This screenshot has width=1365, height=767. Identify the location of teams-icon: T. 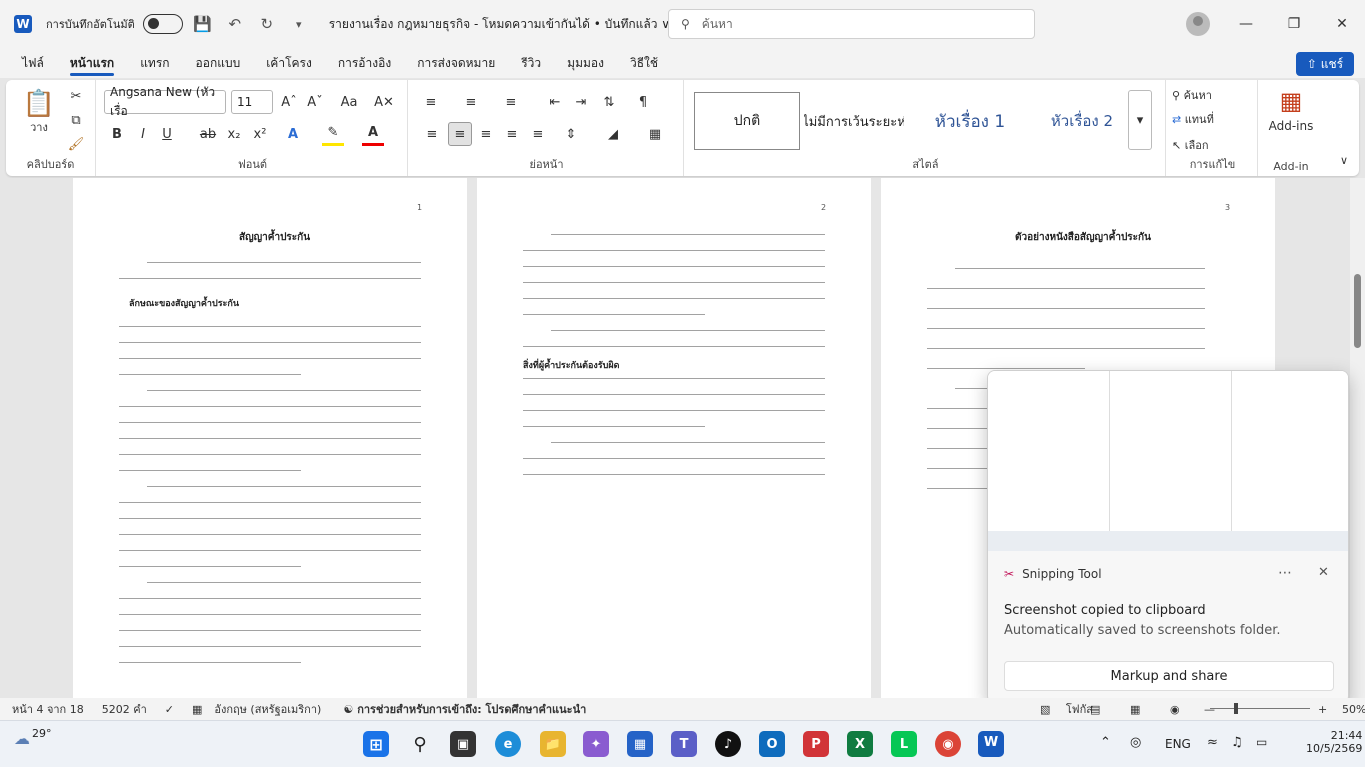
(684, 744).